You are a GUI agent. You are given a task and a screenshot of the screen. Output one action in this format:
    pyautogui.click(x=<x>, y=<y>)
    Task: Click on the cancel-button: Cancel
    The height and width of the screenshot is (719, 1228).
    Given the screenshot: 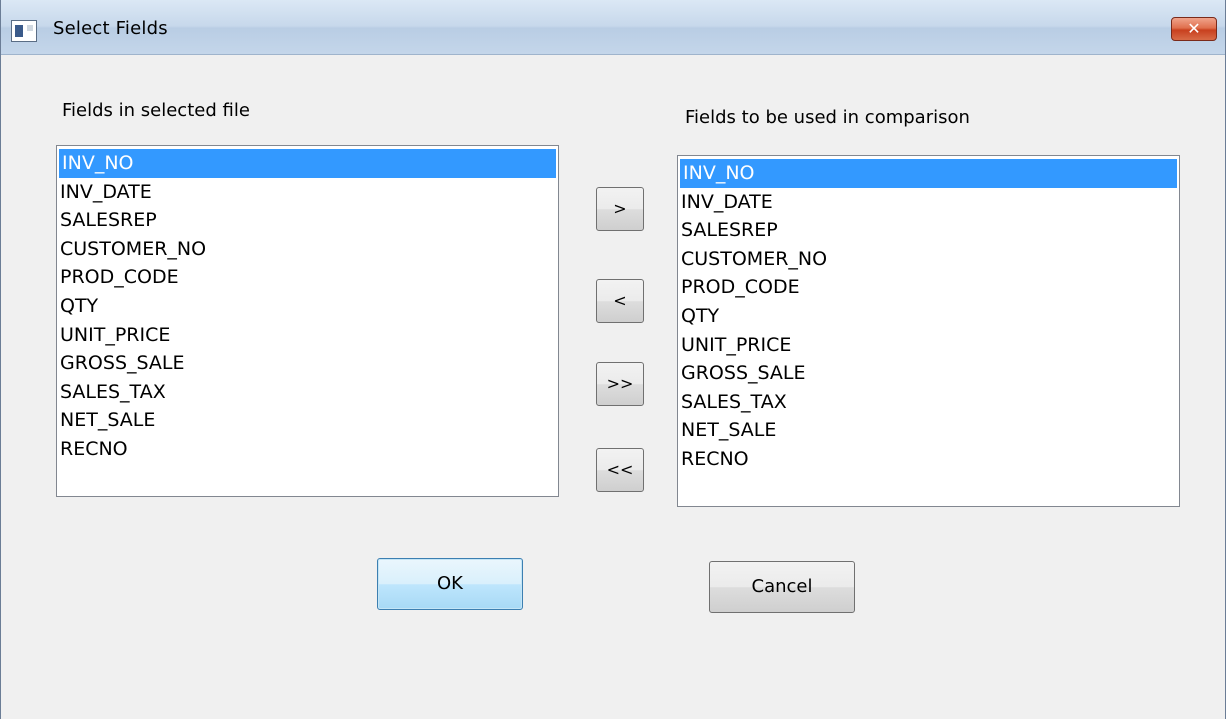 What is the action you would take?
    pyautogui.click(x=782, y=587)
    